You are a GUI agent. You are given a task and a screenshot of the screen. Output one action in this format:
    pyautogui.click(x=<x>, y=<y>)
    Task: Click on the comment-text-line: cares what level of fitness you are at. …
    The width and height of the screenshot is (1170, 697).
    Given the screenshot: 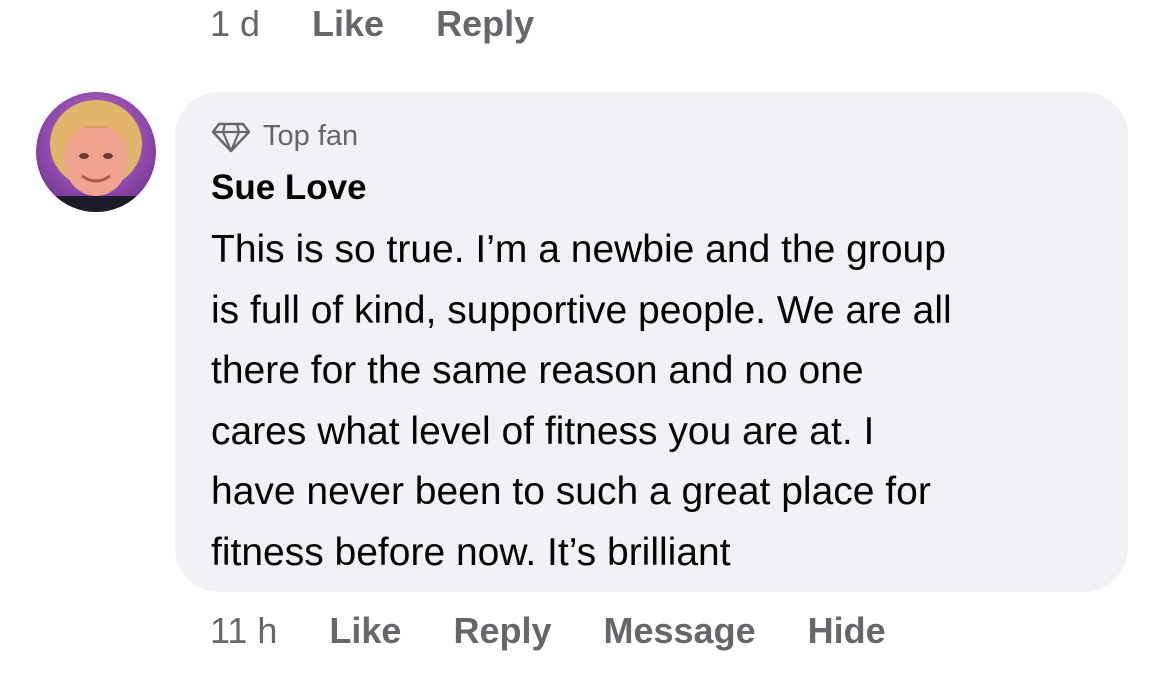 What is the action you would take?
    pyautogui.click(x=543, y=431)
    